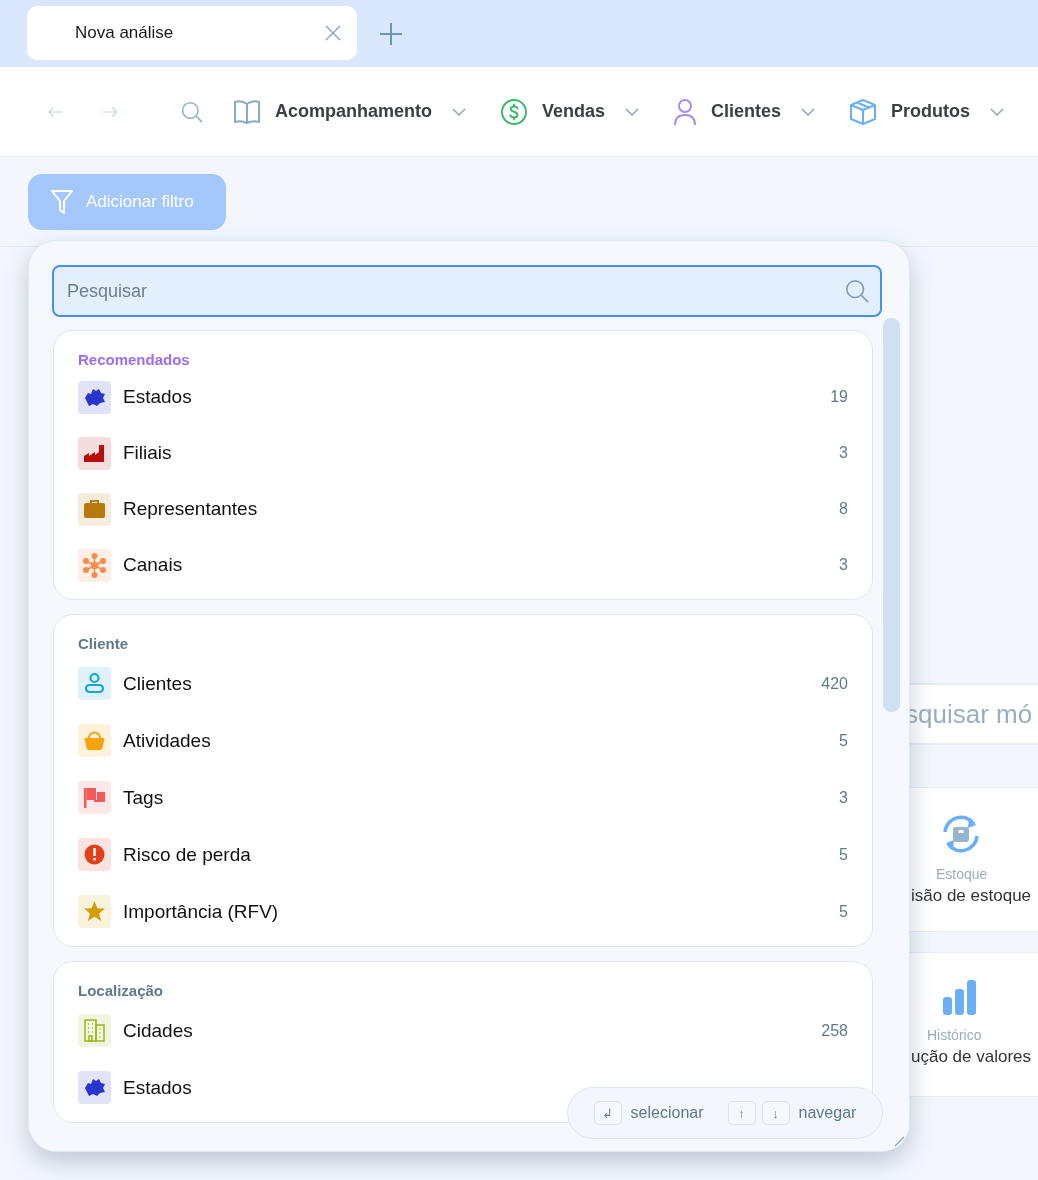 The height and width of the screenshot is (1180, 1038). What do you see at coordinates (467, 291) in the screenshot?
I see `filter-search-field: Pesquisar` at bounding box center [467, 291].